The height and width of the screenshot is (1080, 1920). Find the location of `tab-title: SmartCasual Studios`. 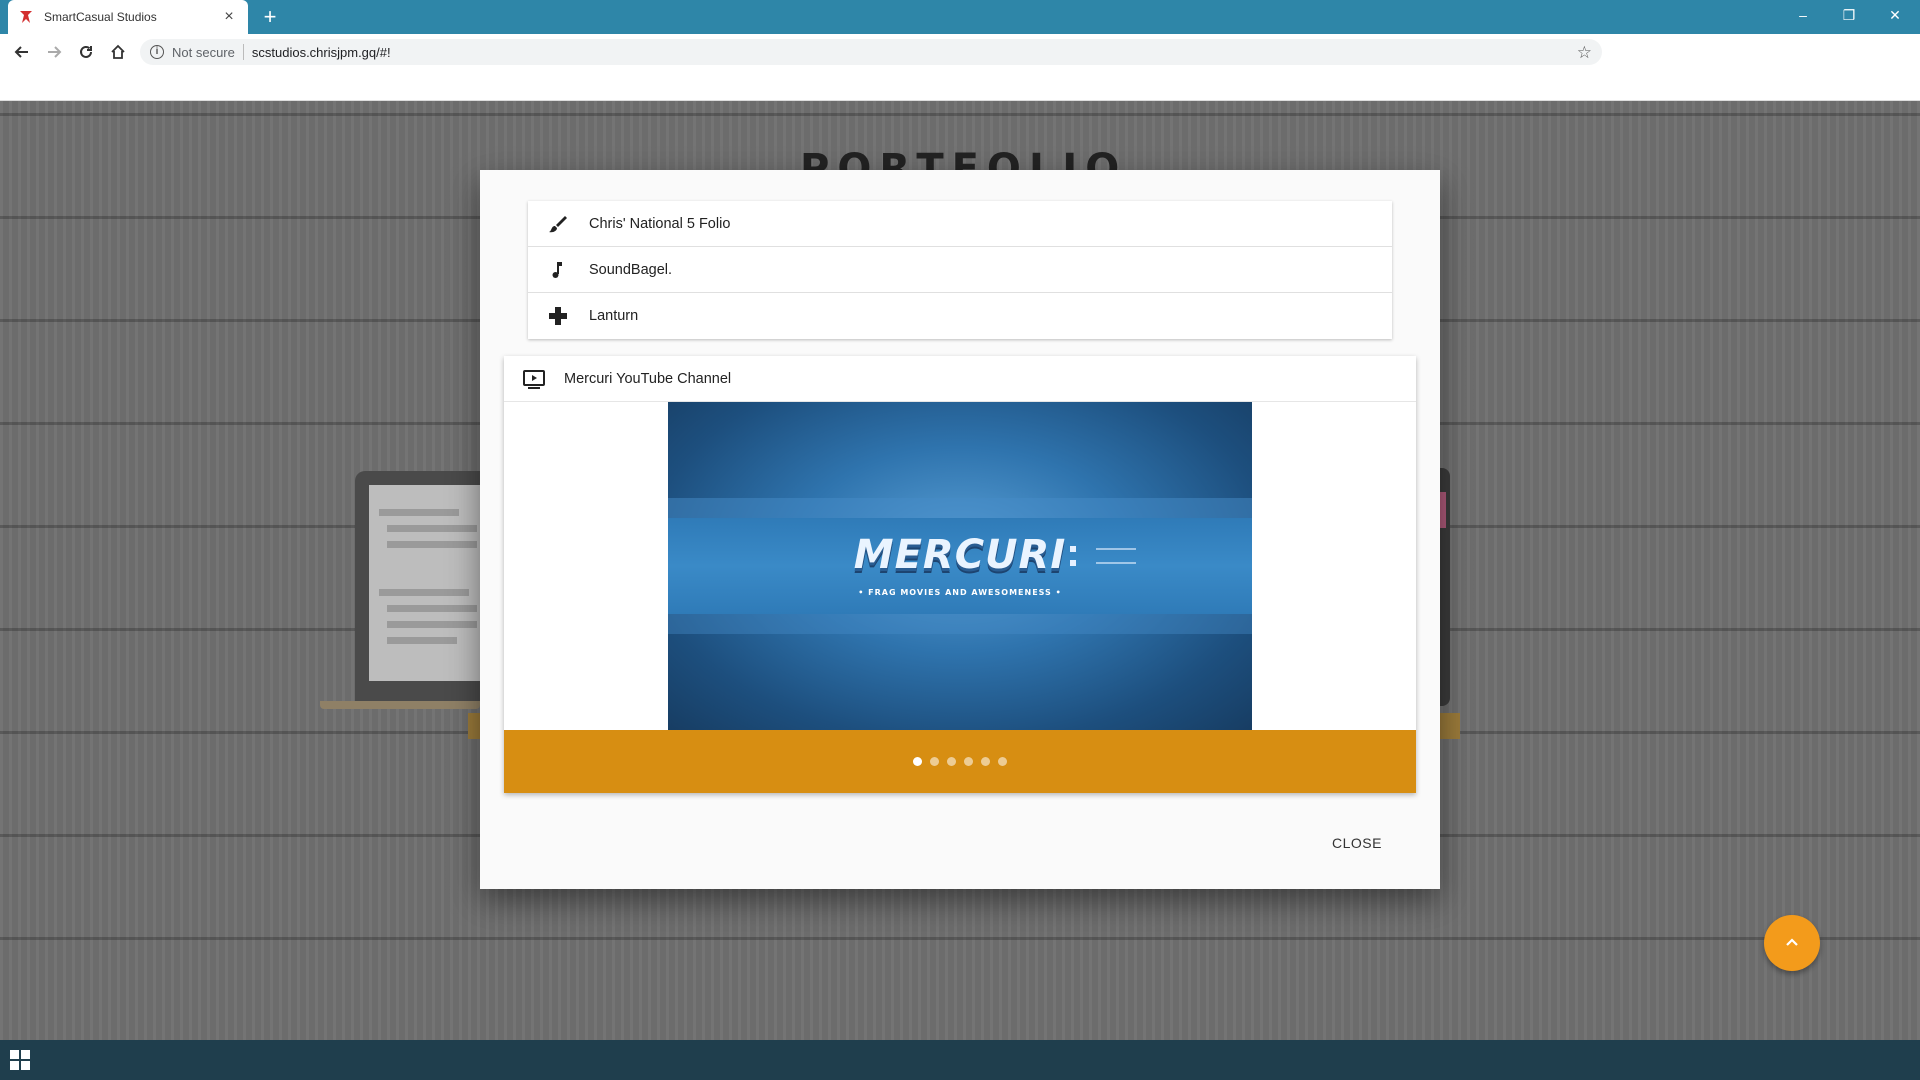

tab-title: SmartCasual Studios is located at coordinates (100, 17).